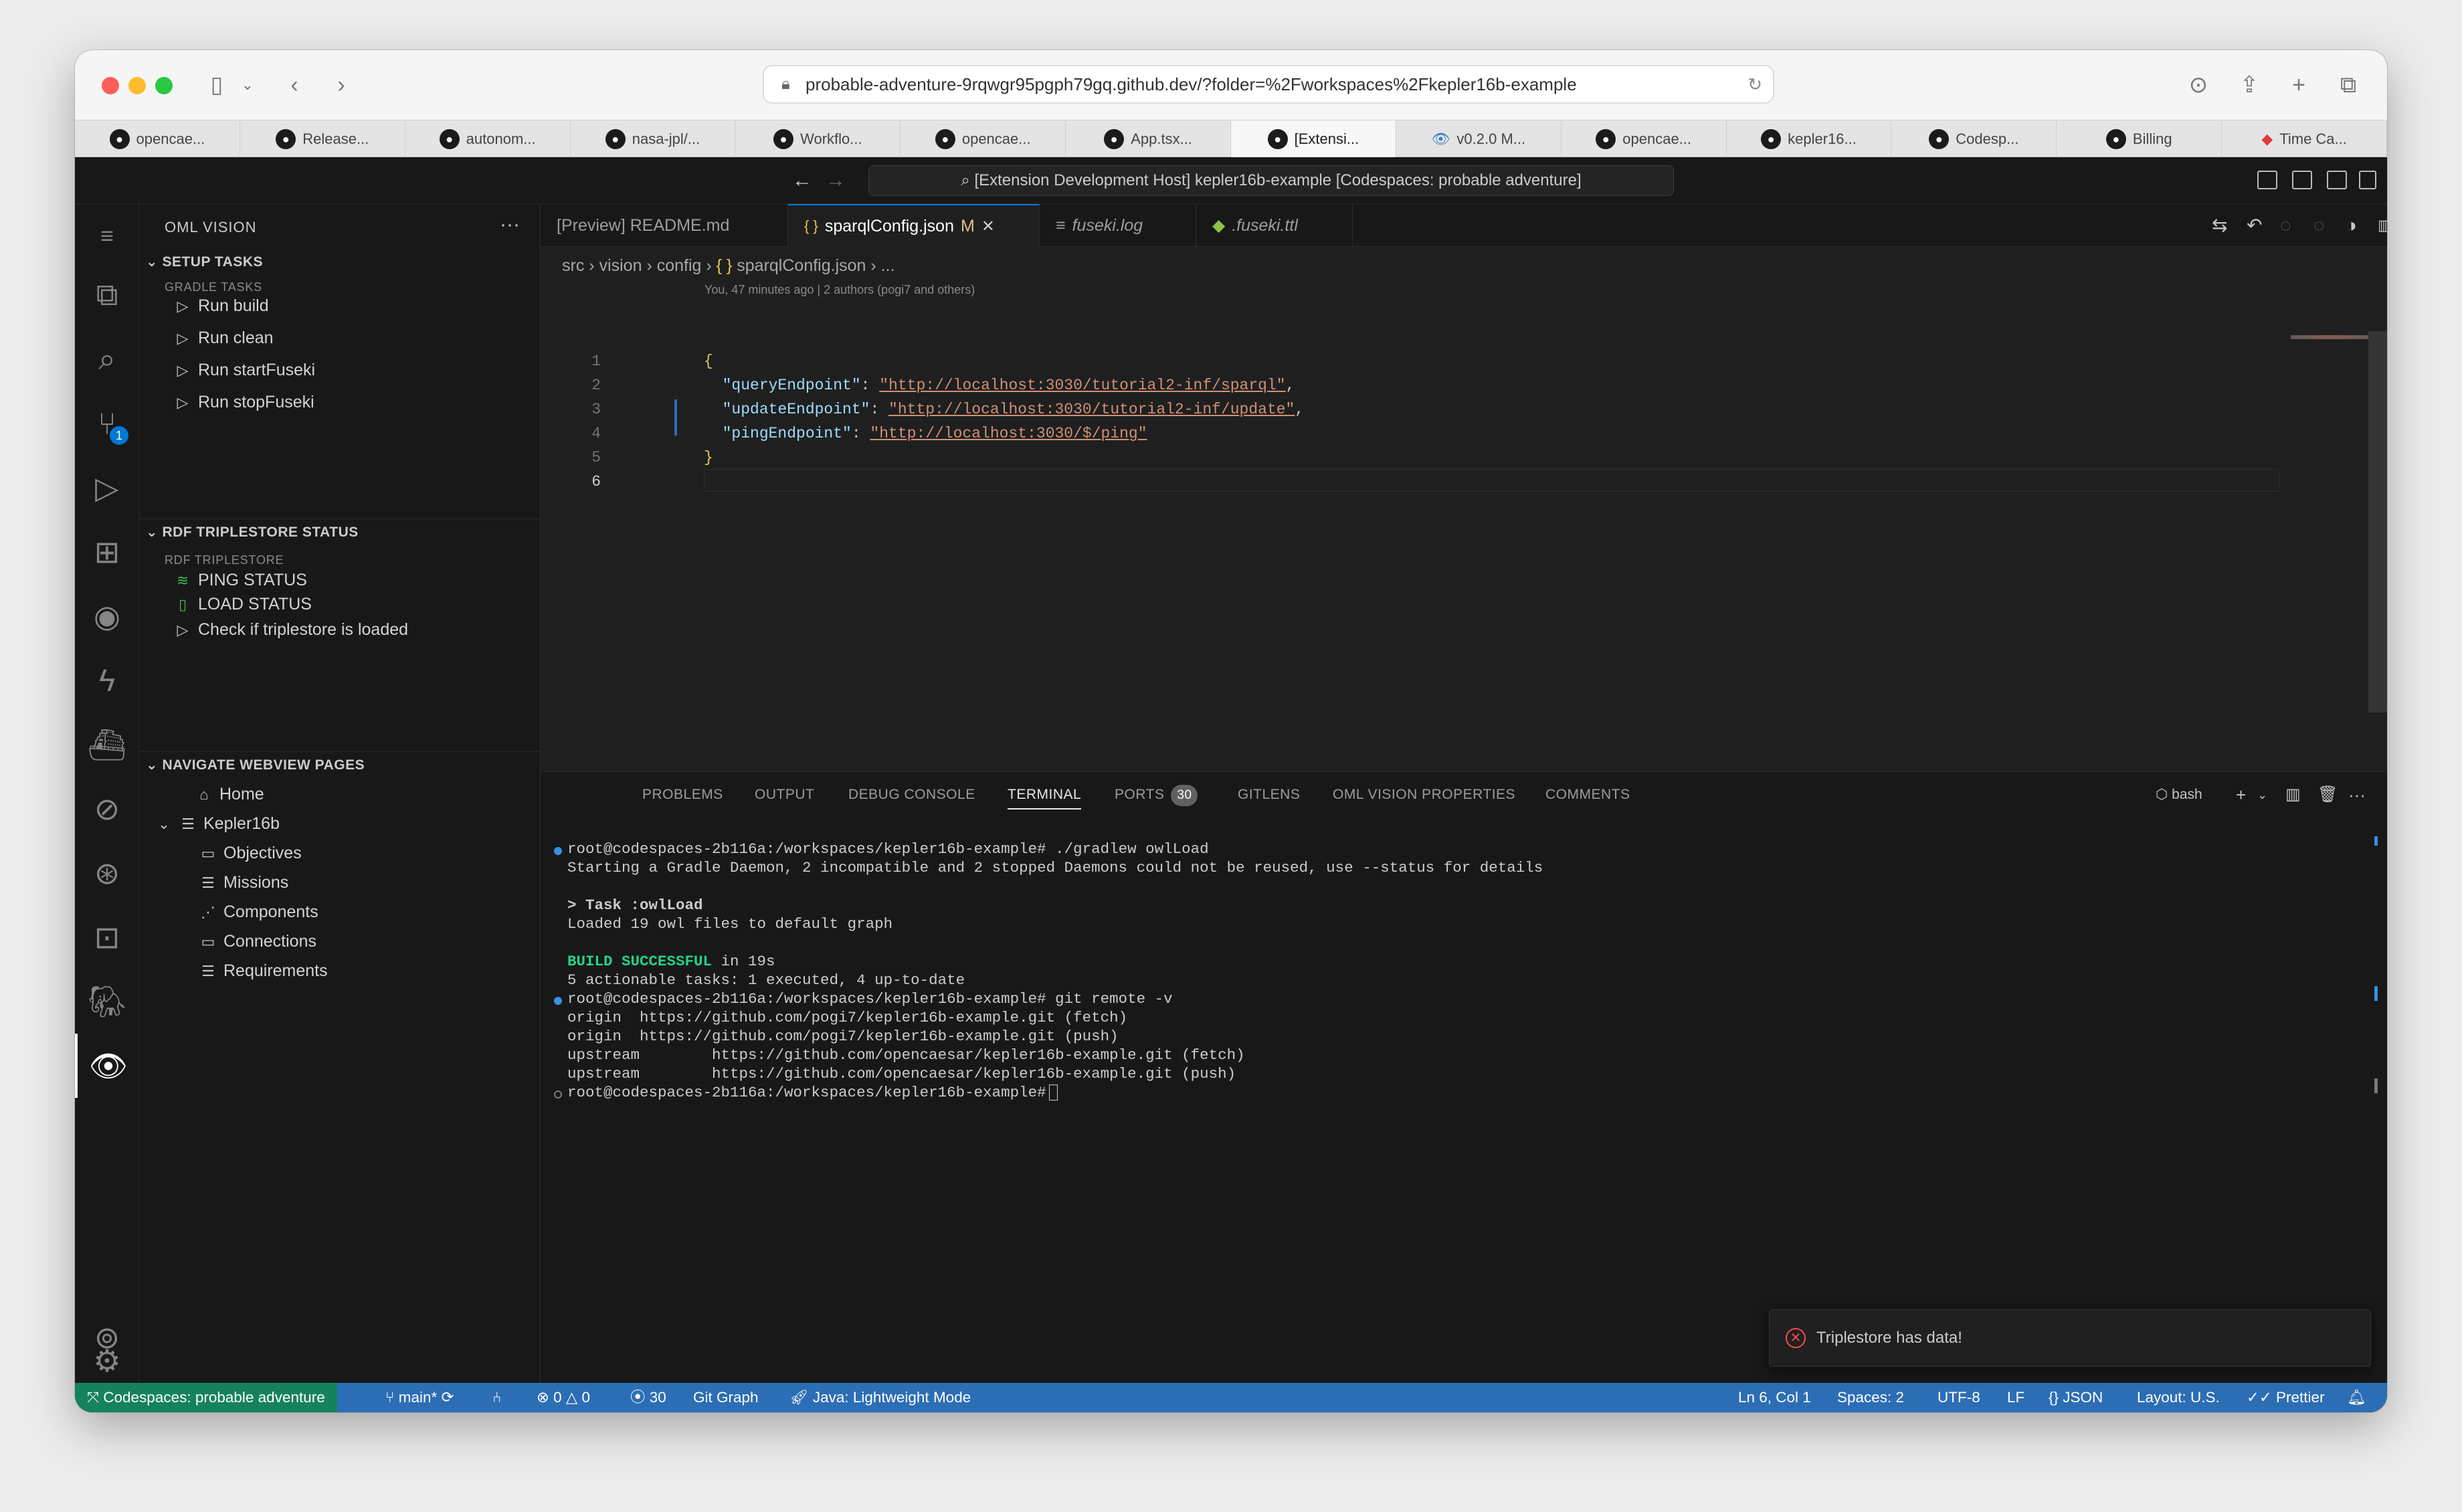 This screenshot has width=2462, height=1512. Describe the element at coordinates (558, 1095) in the screenshot. I see `command-pending-decoration` at that location.